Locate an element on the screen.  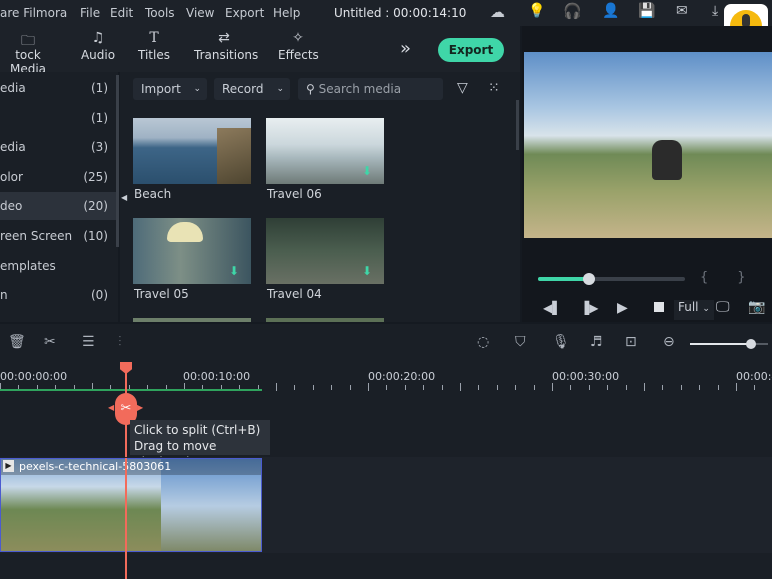
media-scrollbar is located at coordinates (517, 125).